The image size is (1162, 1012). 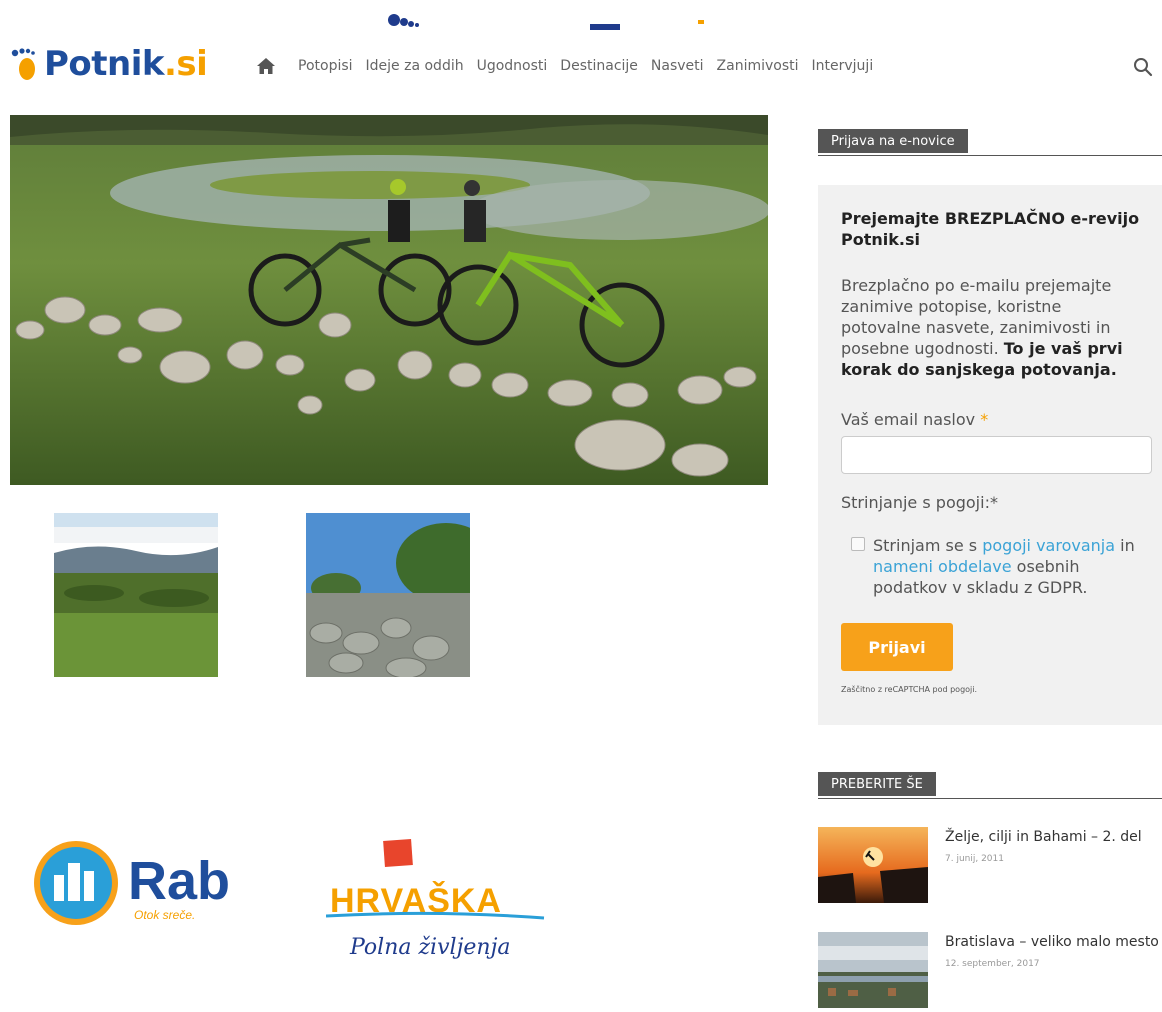 I want to click on consent-checkbox, so click(x=858, y=544).